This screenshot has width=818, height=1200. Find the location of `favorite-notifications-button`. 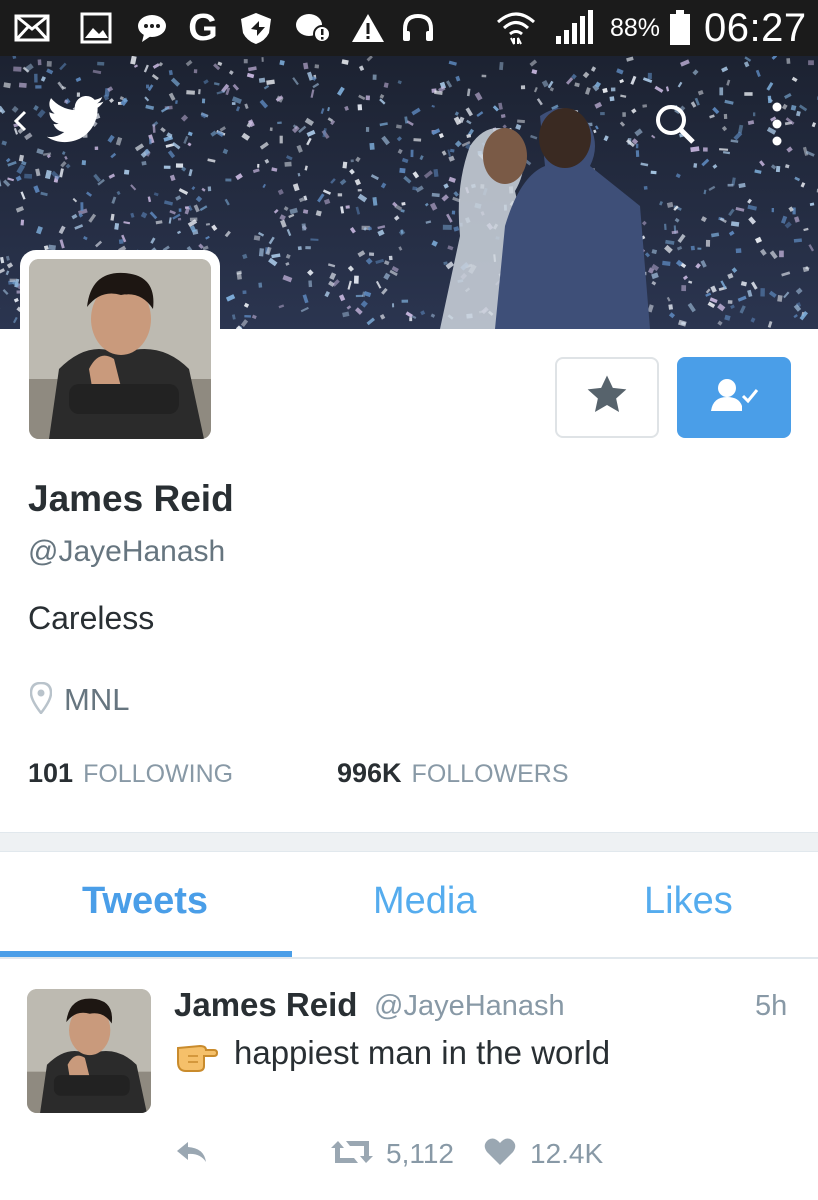

favorite-notifications-button is located at coordinates (607, 397).